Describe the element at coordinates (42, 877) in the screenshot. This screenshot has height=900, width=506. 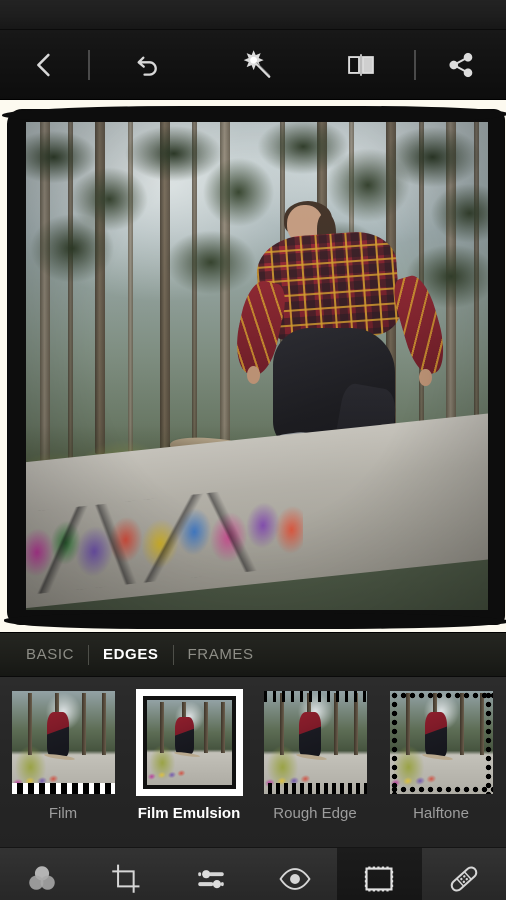
I see `color-circles-icon` at that location.